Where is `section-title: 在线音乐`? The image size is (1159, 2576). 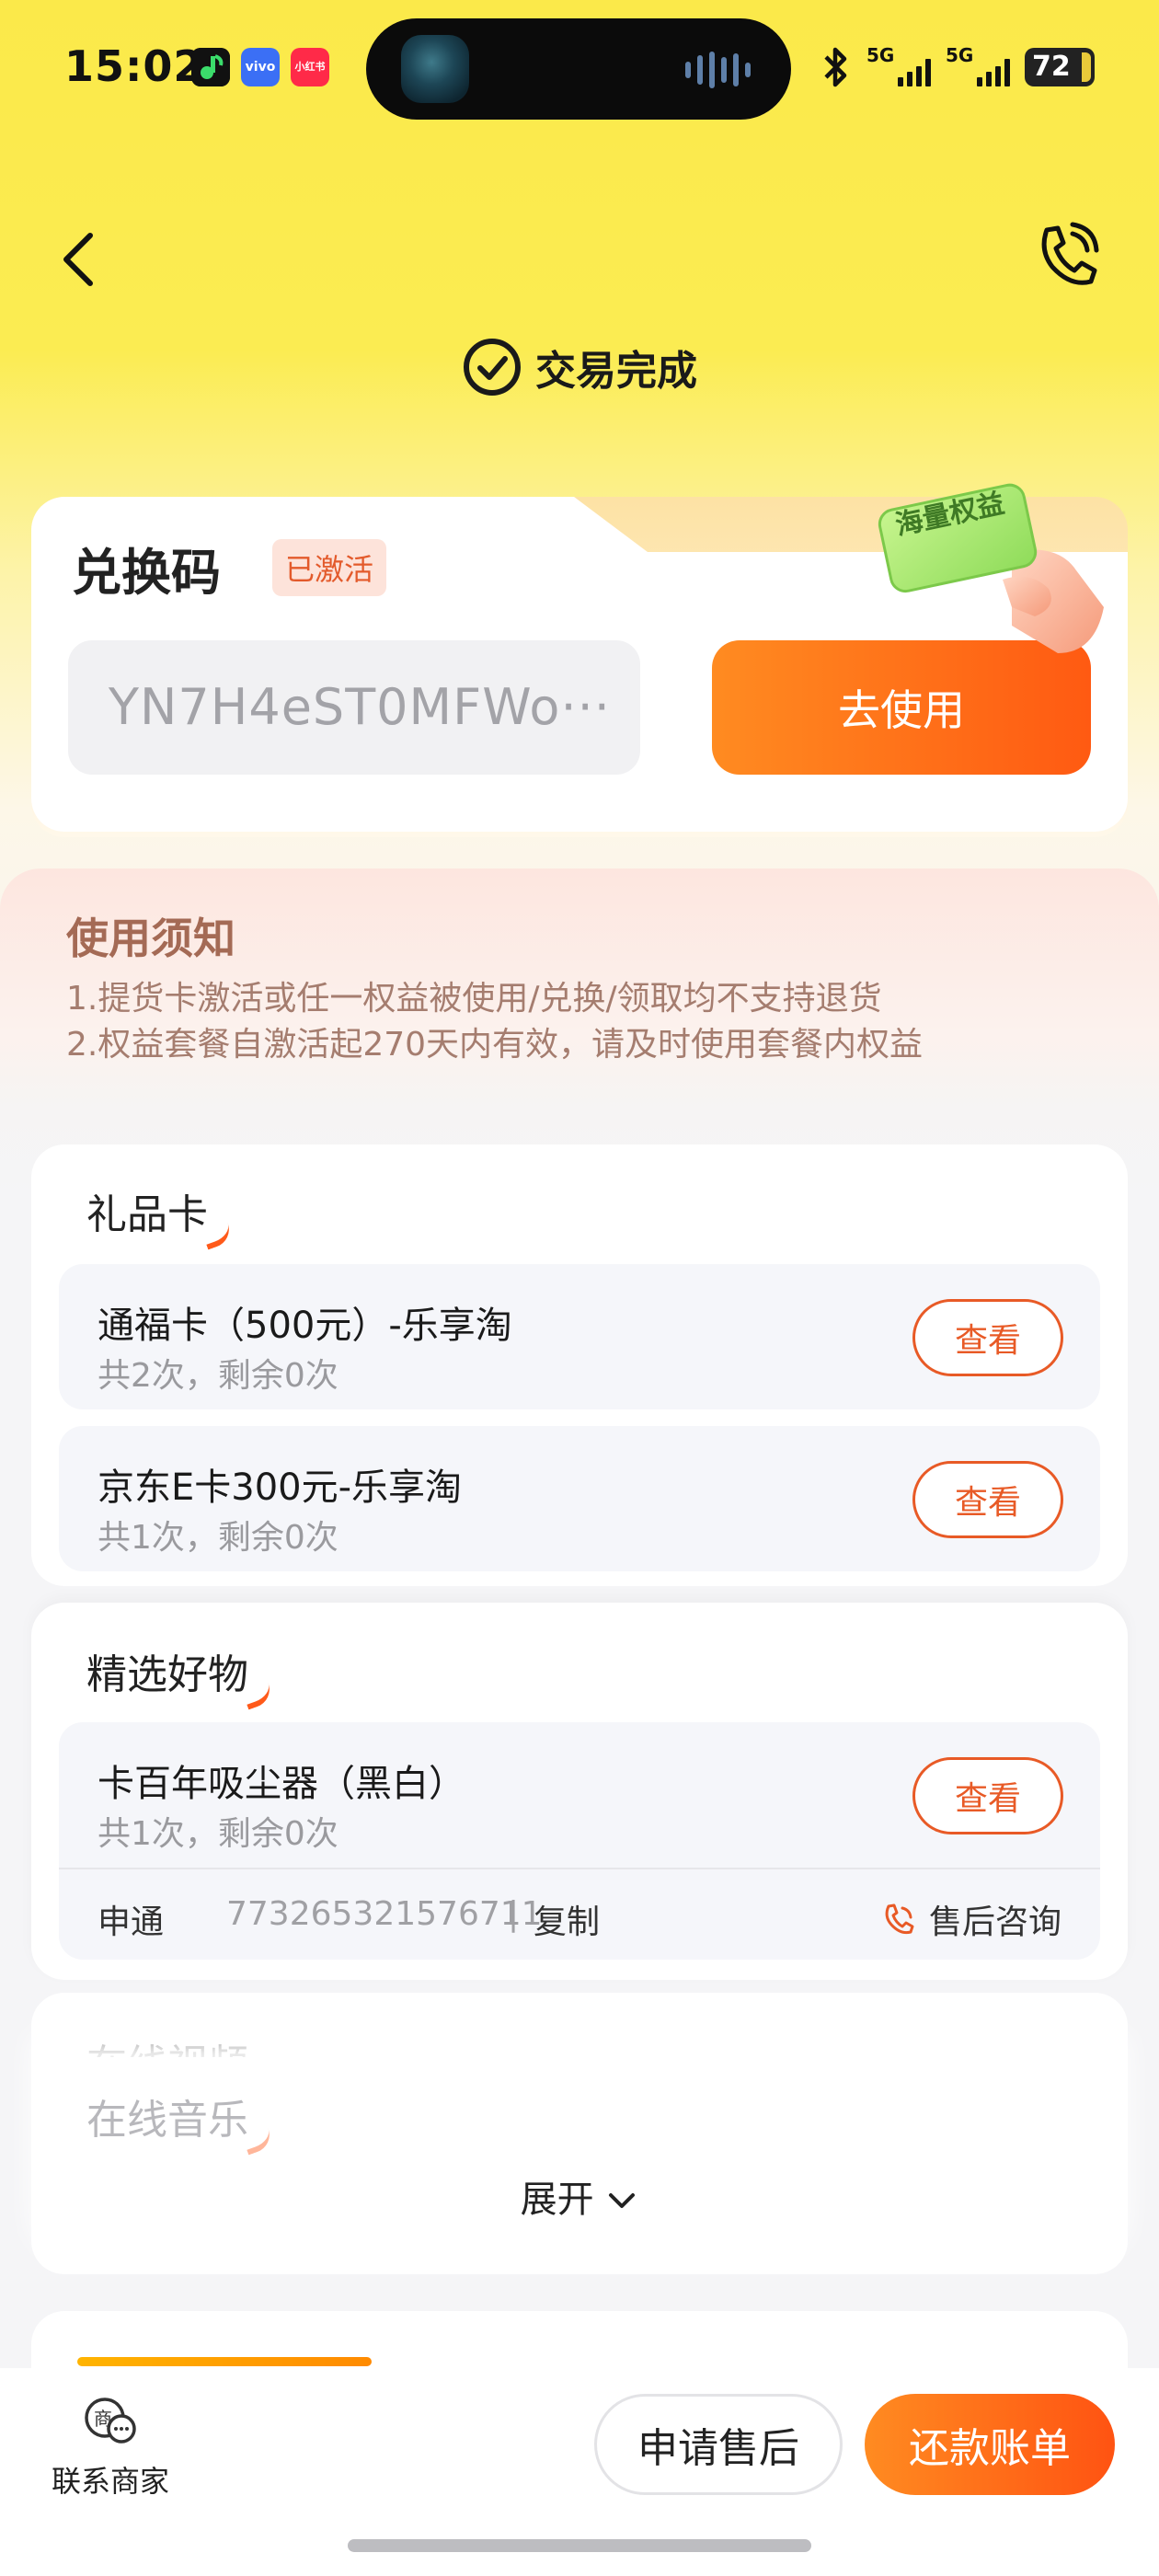 section-title: 在线音乐 is located at coordinates (180, 2121).